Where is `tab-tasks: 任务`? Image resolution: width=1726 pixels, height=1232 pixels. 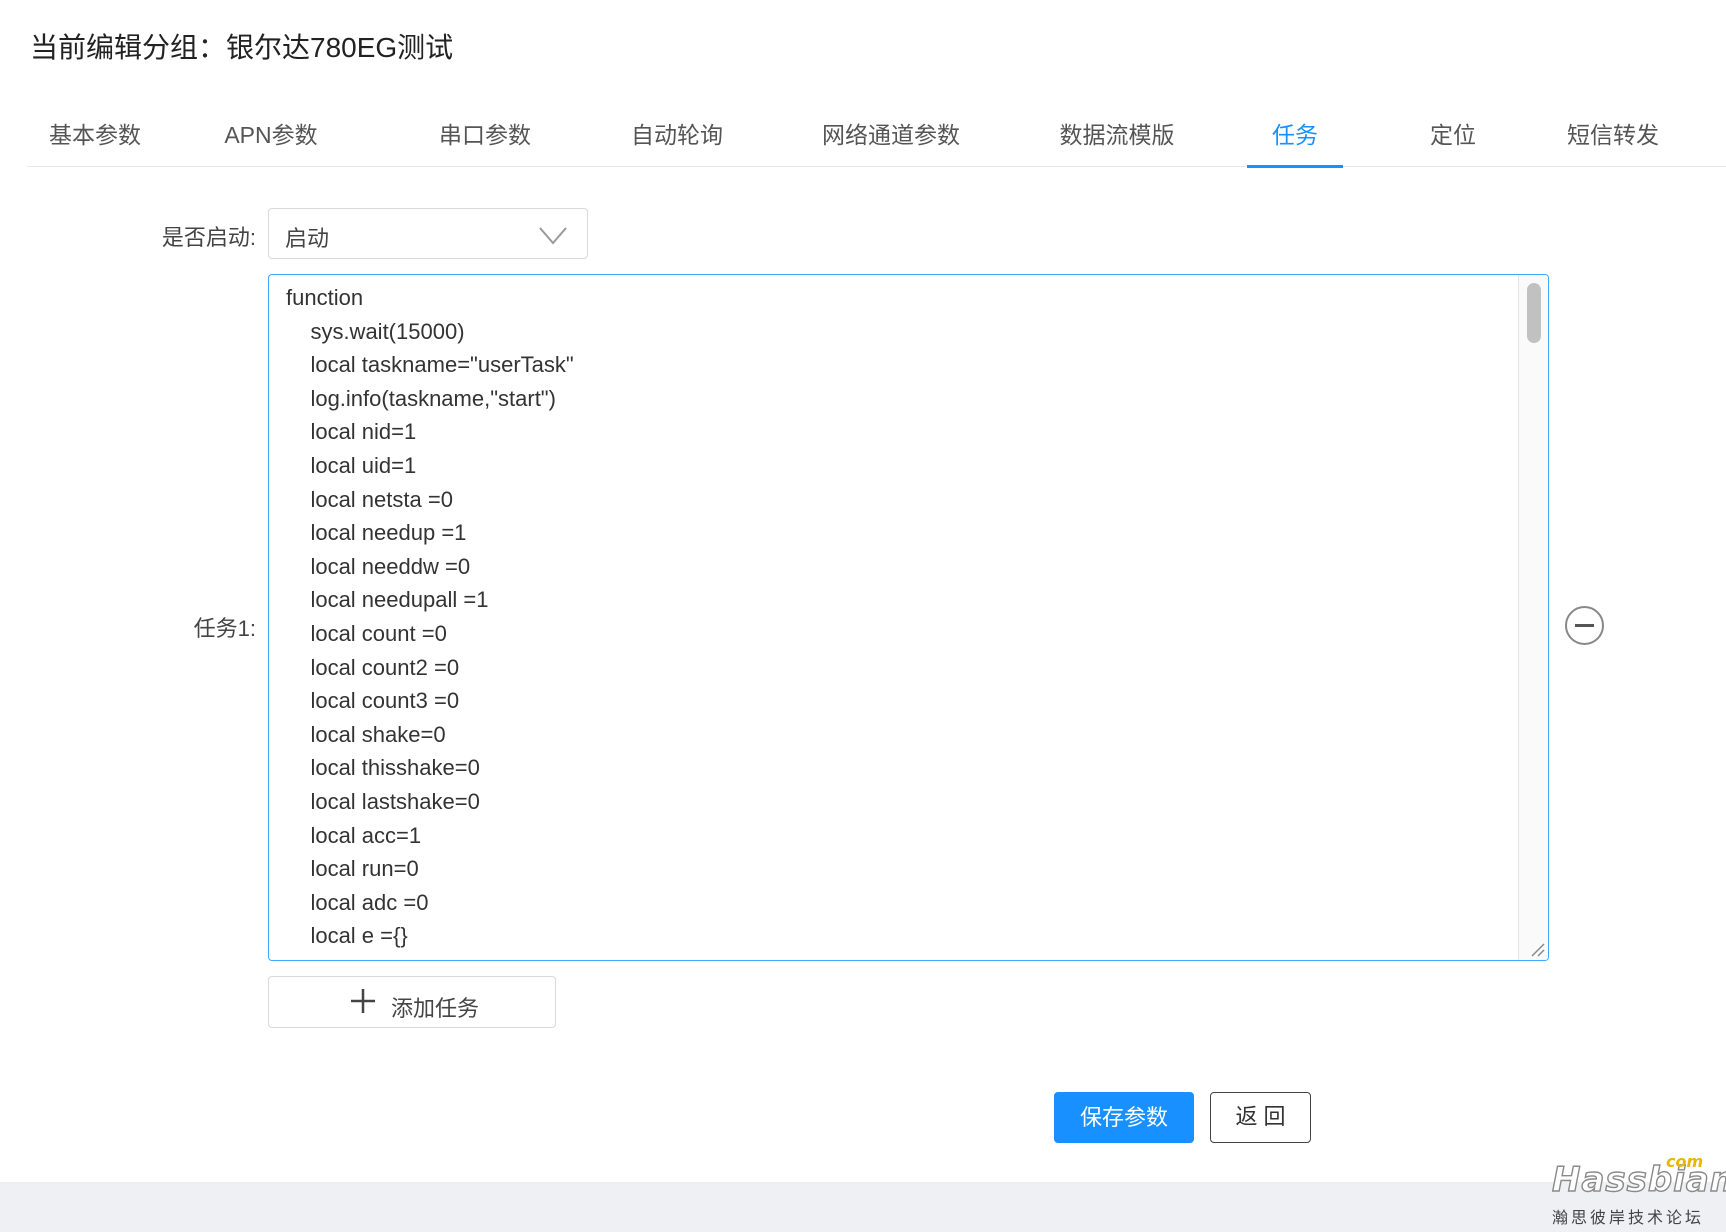 tab-tasks: 任务 is located at coordinates (1295, 139).